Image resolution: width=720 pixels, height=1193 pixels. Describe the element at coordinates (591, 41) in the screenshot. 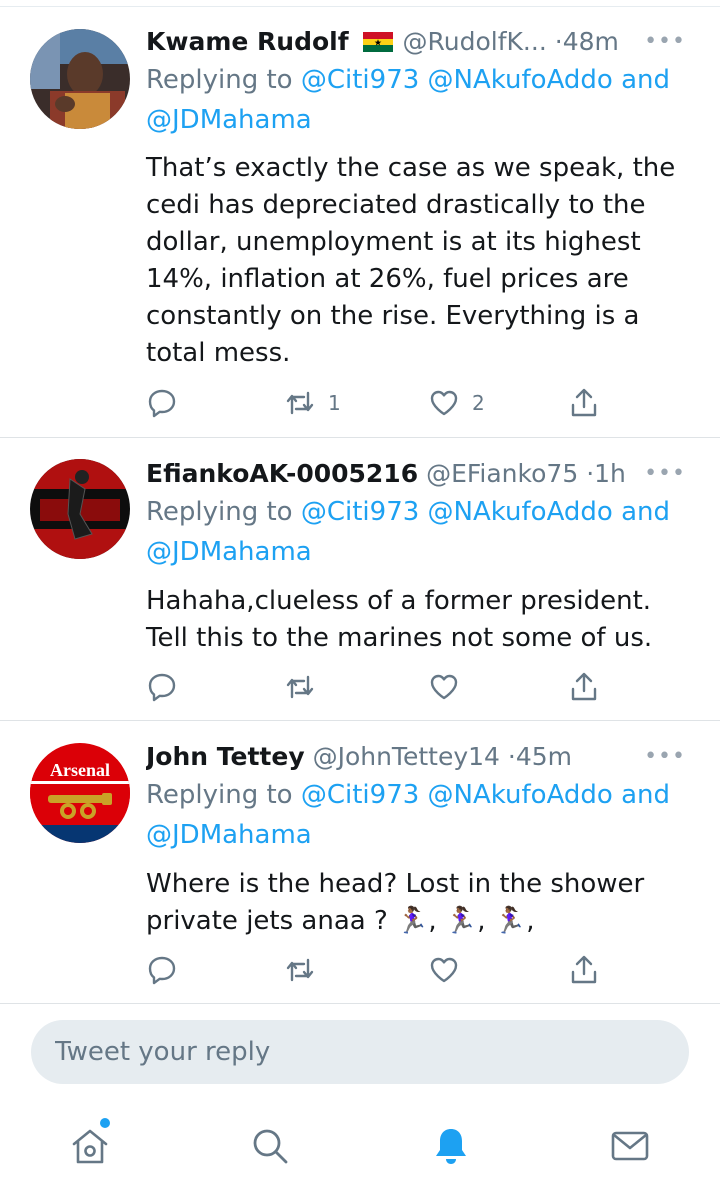

I see `timestamp: 48m` at that location.